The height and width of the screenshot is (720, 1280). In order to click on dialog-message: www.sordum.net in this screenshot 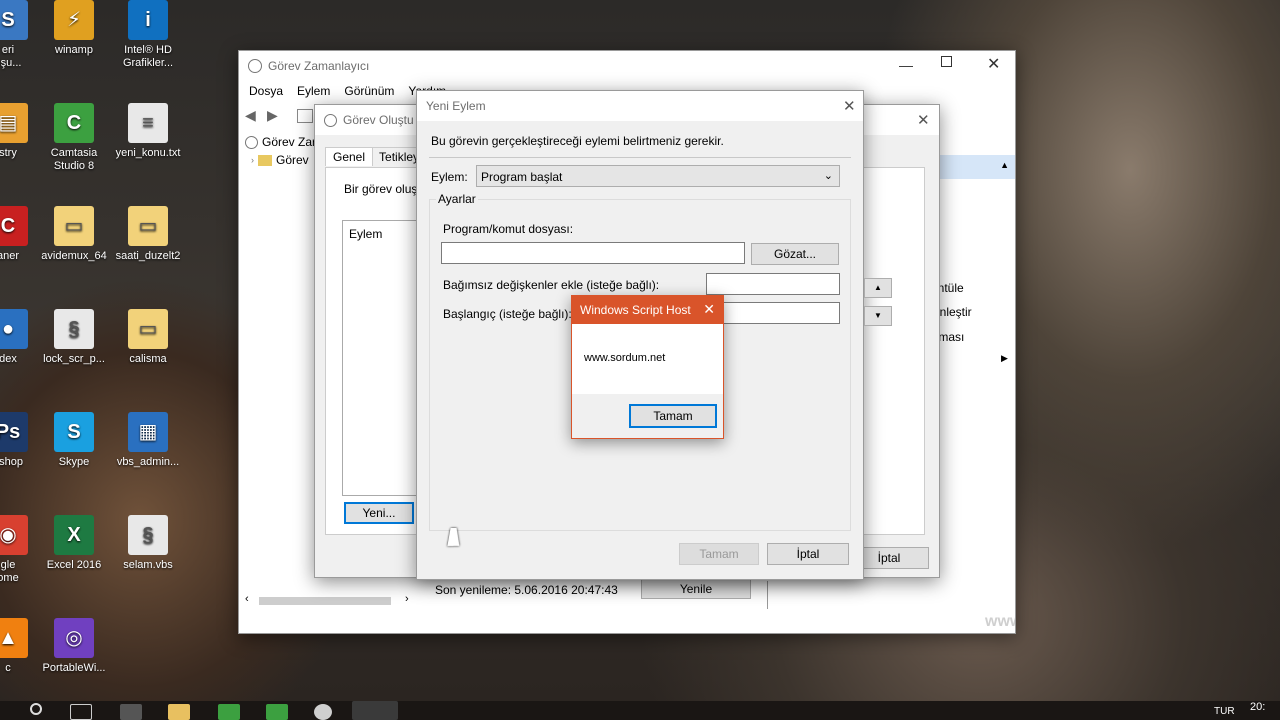, I will do `click(625, 358)`.